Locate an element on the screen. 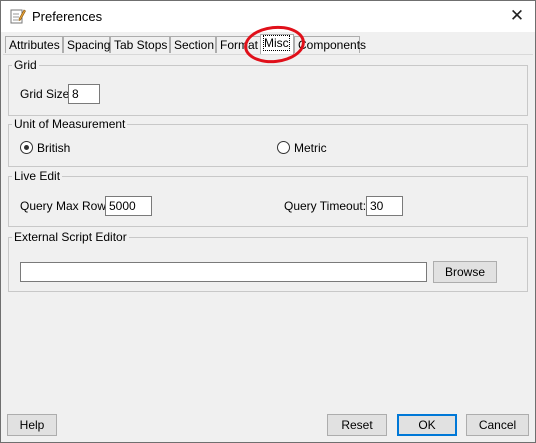  external-script-editor-group: External Script Editor Browse is located at coordinates (268, 261).